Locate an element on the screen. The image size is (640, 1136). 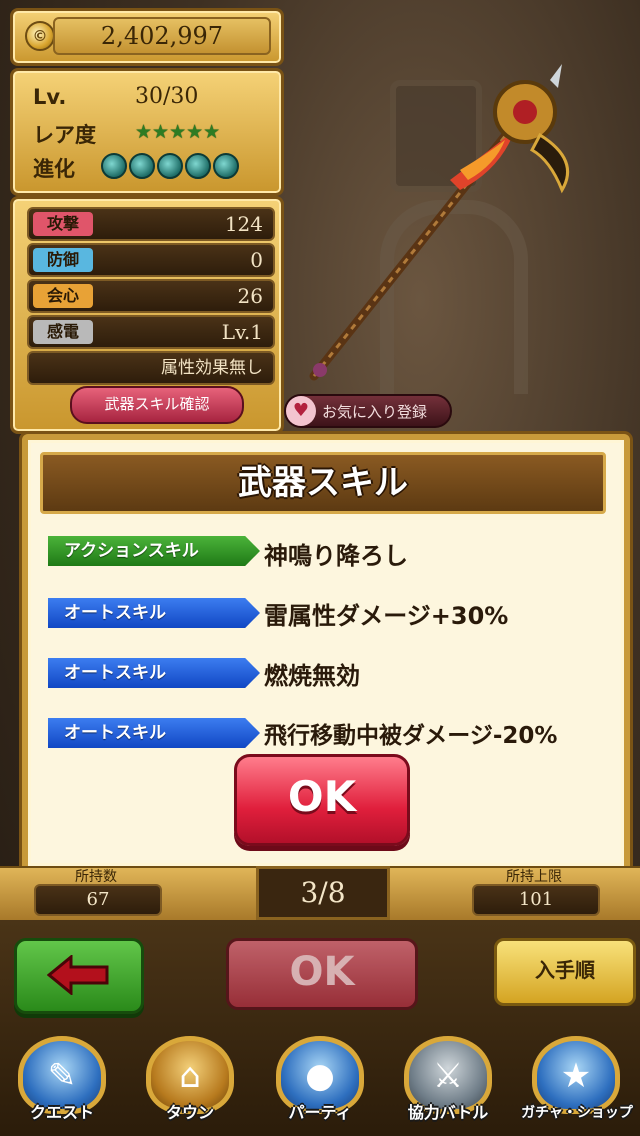
stat-value: Lv.1 is located at coordinates (242, 332).